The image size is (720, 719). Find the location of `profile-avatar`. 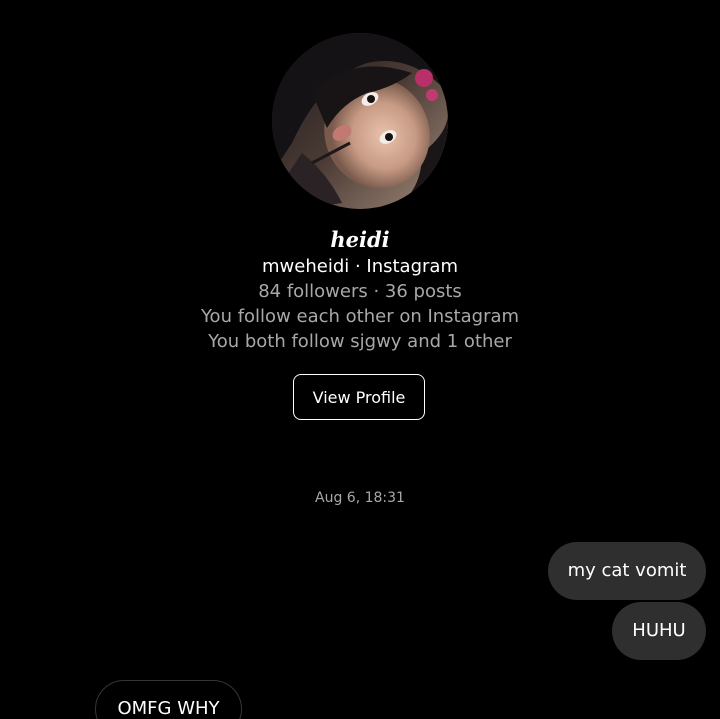

profile-avatar is located at coordinates (360, 121).